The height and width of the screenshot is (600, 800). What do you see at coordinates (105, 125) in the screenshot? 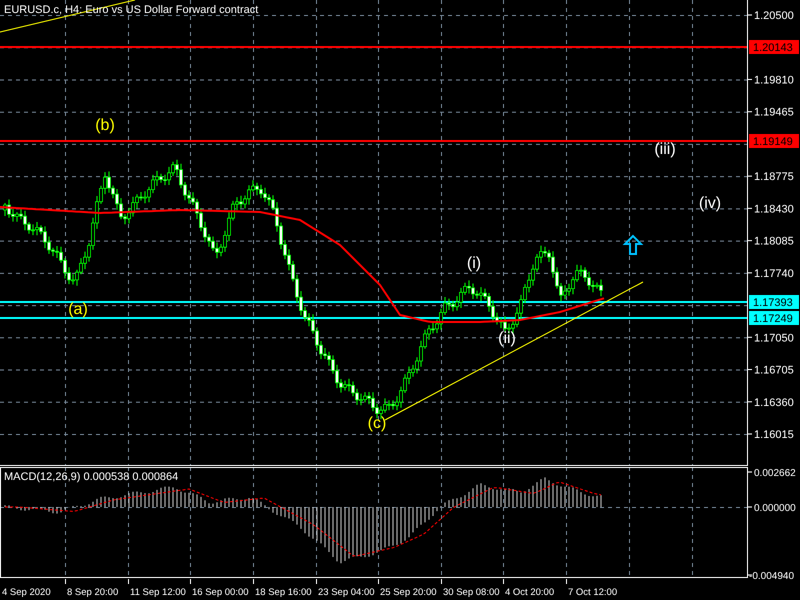
I see `wave-label: (b)` at bounding box center [105, 125].